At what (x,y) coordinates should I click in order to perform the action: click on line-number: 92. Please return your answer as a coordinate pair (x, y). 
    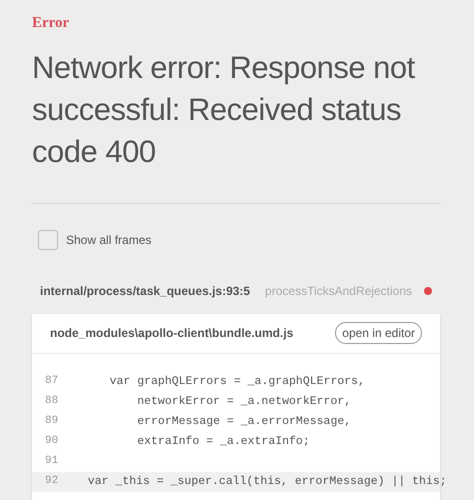
    Looking at the image, I should click on (51, 482).